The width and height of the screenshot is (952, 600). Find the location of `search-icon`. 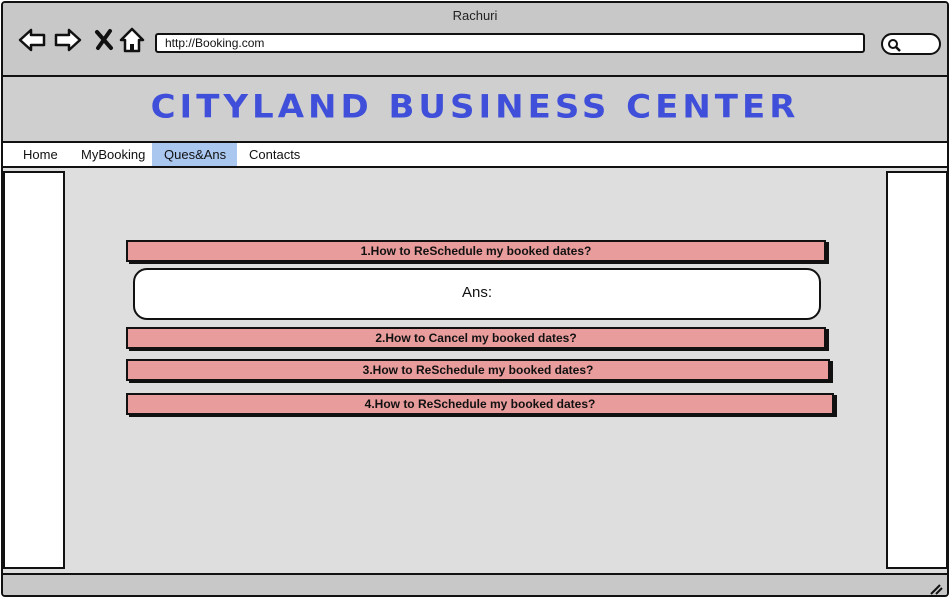

search-icon is located at coordinates (894, 45).